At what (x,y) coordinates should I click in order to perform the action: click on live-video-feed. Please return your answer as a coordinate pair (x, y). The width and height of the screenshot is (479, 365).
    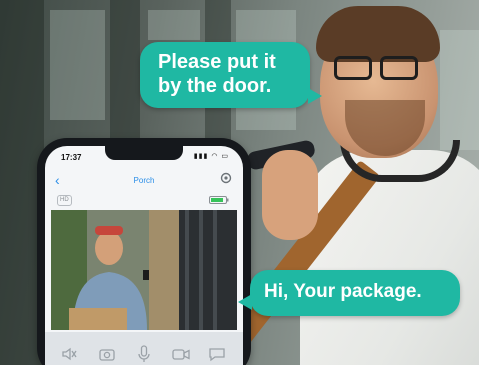
    Looking at the image, I should click on (144, 270).